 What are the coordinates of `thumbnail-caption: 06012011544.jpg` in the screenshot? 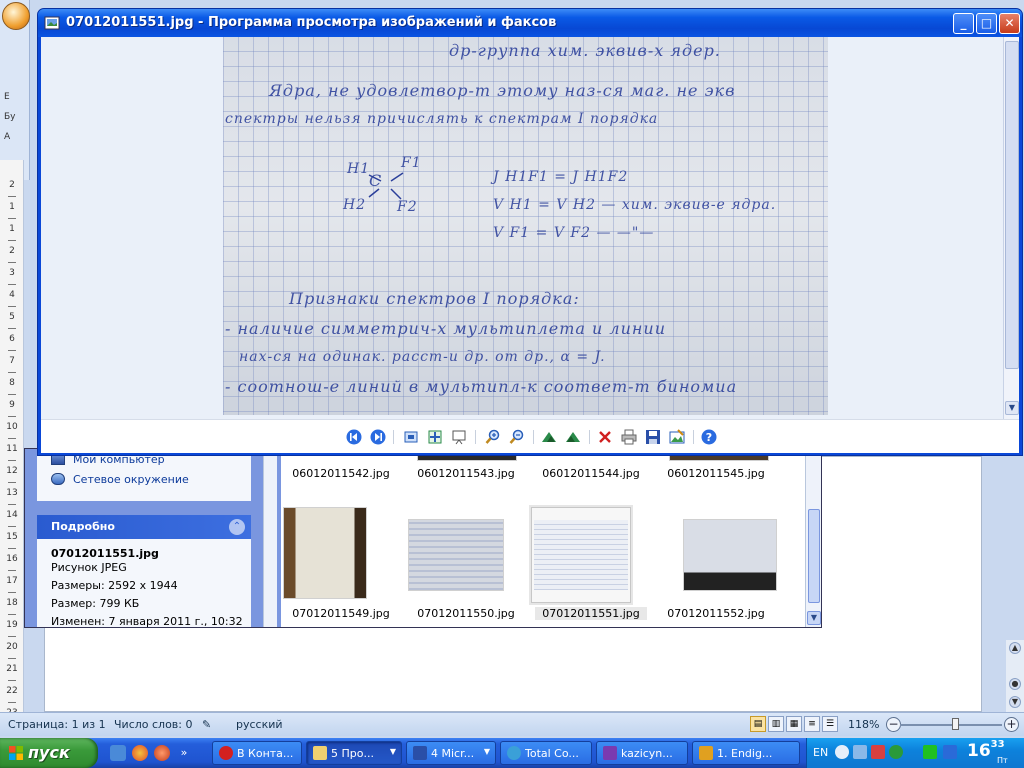 It's located at (591, 473).